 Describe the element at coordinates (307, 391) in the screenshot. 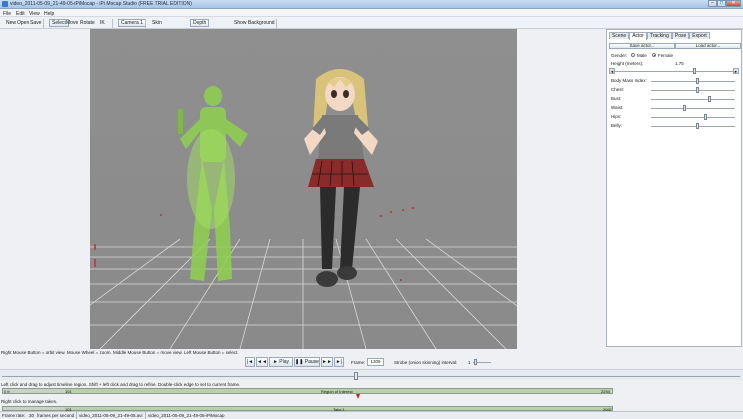

I see `region-of-interest-bar: 0 fr 101 Region of Interest 2294` at that location.